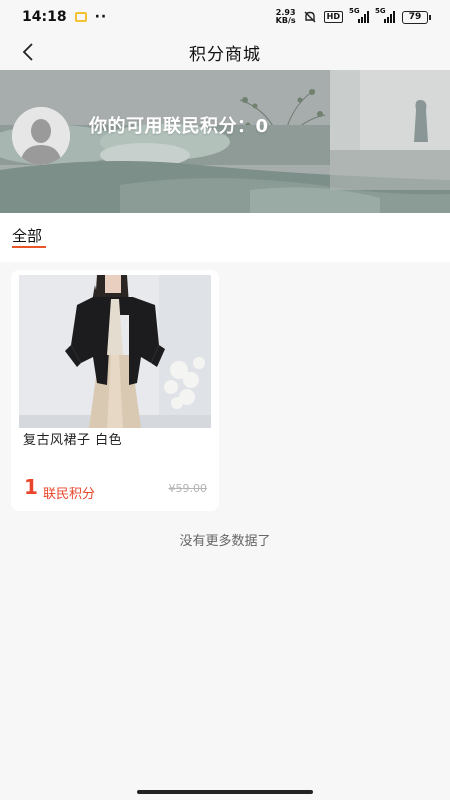  I want to click on signal-icon: 5G, so click(359, 15).